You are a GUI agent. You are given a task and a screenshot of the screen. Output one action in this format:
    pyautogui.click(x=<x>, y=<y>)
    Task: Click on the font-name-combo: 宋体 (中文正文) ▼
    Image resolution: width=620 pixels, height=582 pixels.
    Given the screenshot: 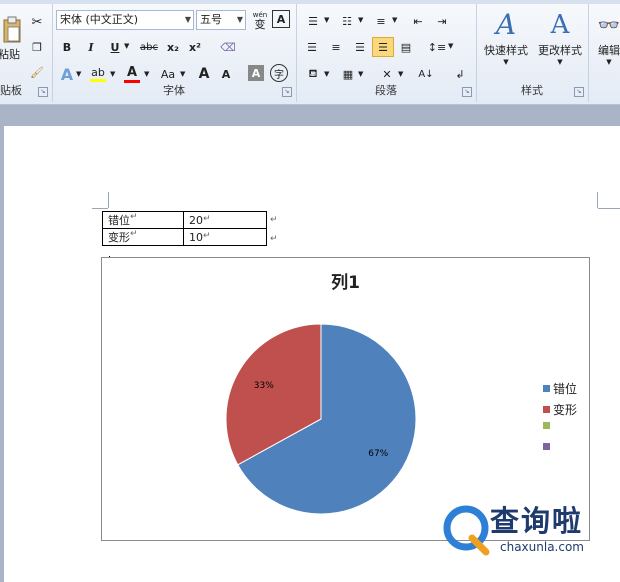 What is the action you would take?
    pyautogui.click(x=125, y=20)
    